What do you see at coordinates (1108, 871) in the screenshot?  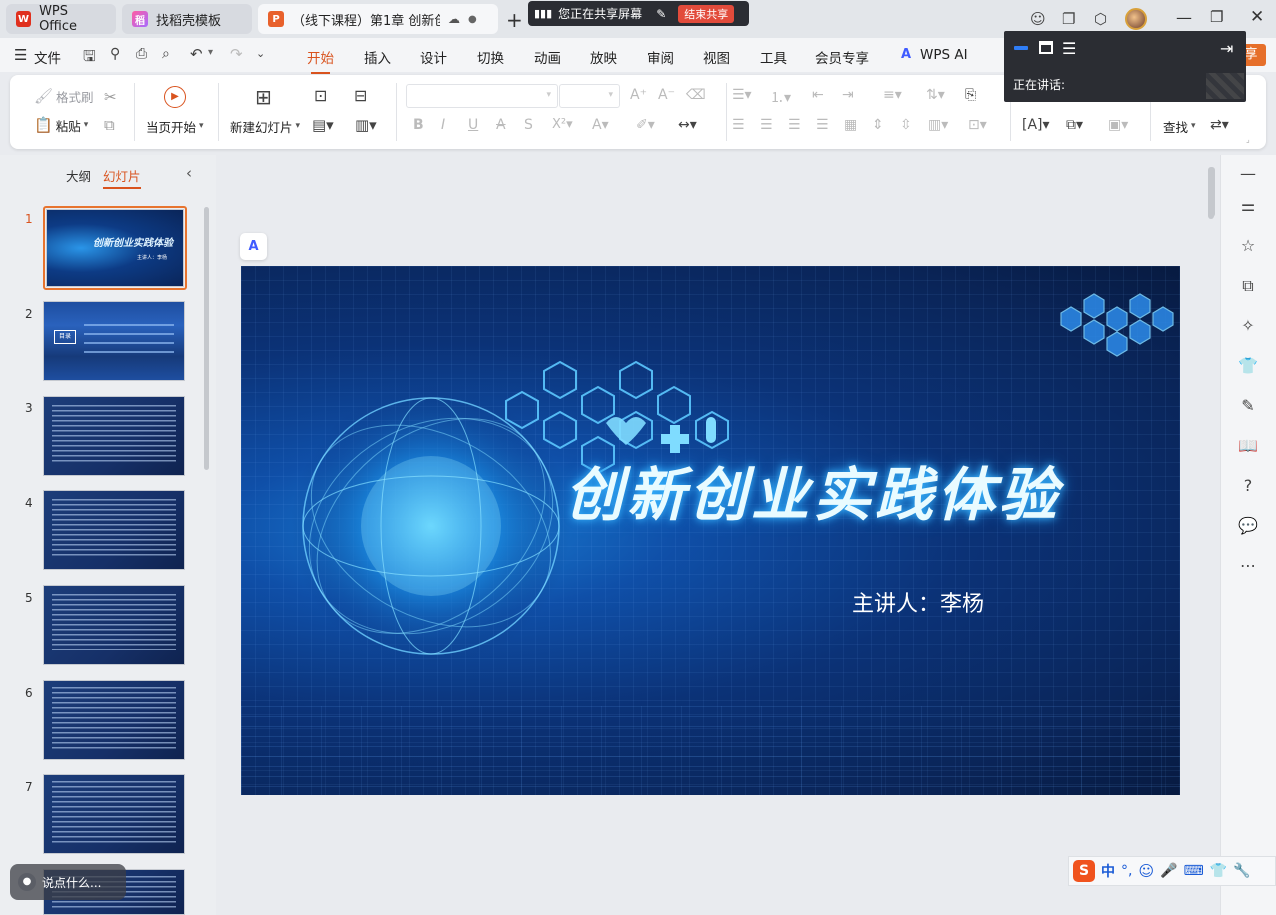 I see `ime-language: 中` at bounding box center [1108, 871].